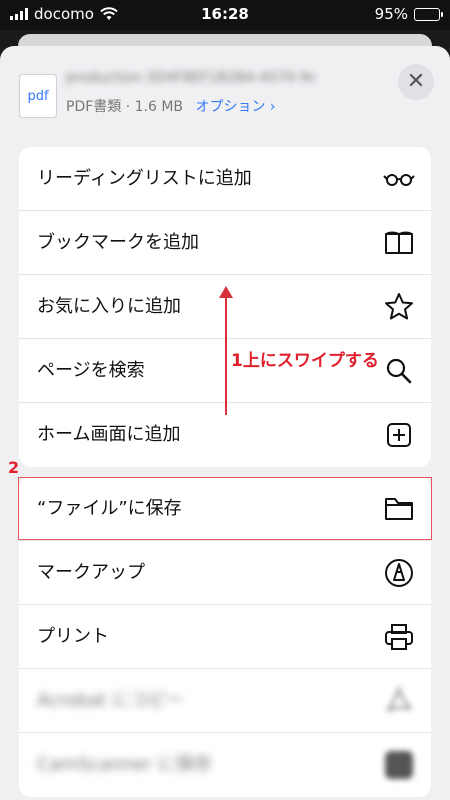  I want to click on action-label: ページを検索, so click(91, 370).